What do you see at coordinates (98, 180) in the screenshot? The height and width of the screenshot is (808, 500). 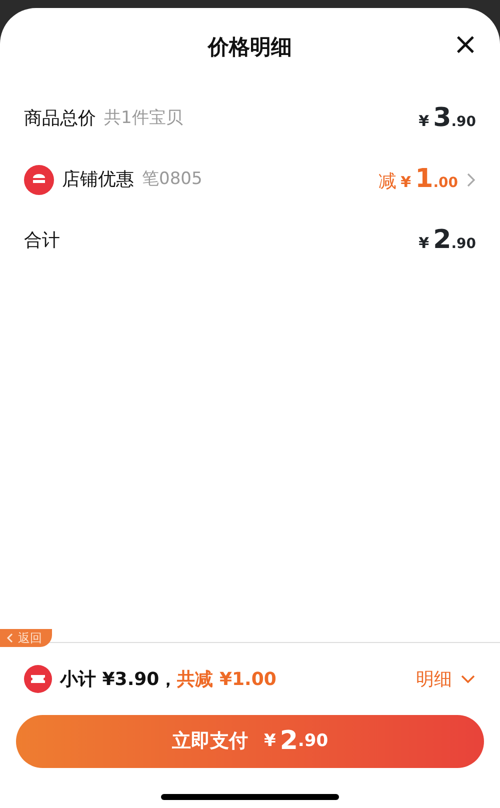 I see `row-label: 店铺优惠` at bounding box center [98, 180].